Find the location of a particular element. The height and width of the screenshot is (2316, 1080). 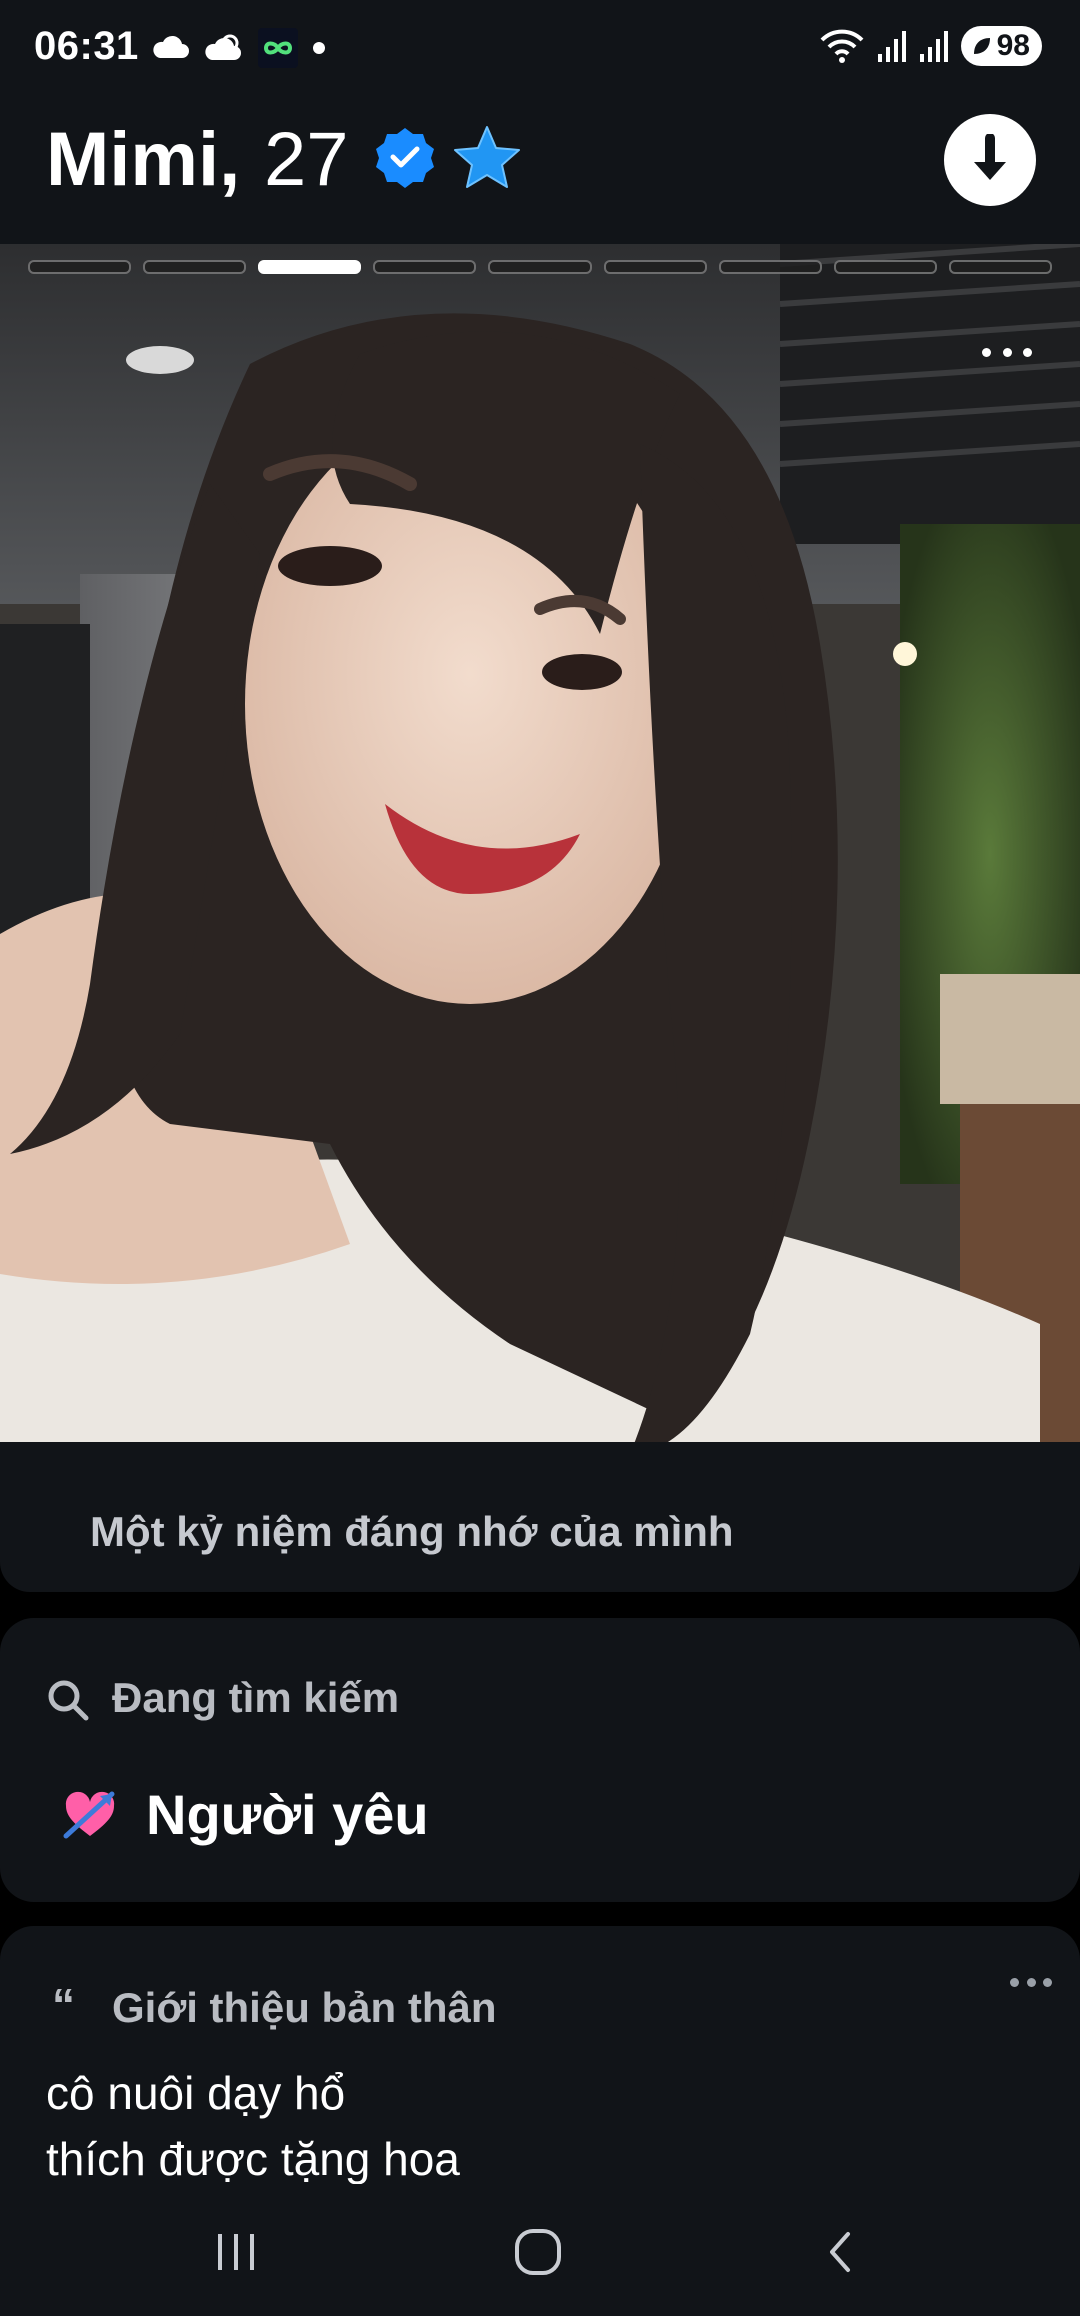

photo-indicator-active is located at coordinates (310, 267).